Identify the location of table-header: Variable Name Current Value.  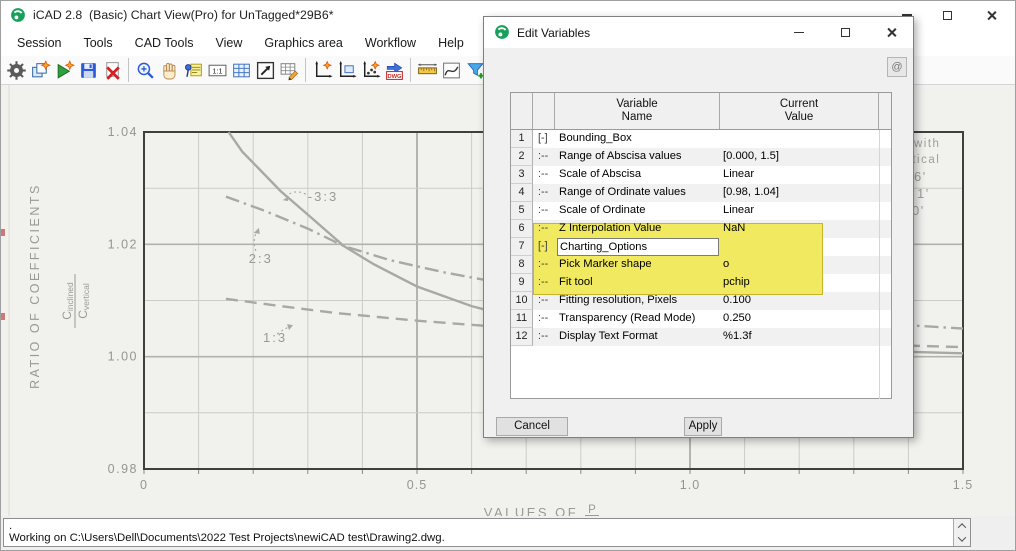
(701, 111).